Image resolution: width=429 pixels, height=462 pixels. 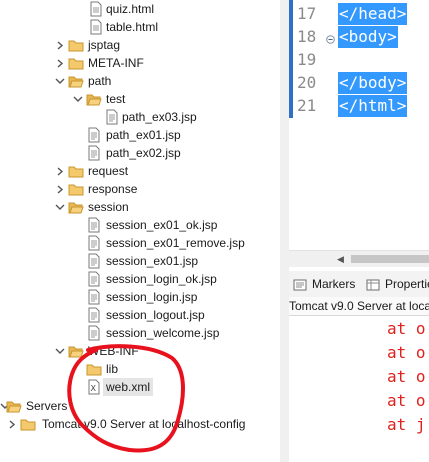 What do you see at coordinates (162, 225) in the screenshot?
I see `tree-item-label: session_ex01_ok.jsp` at bounding box center [162, 225].